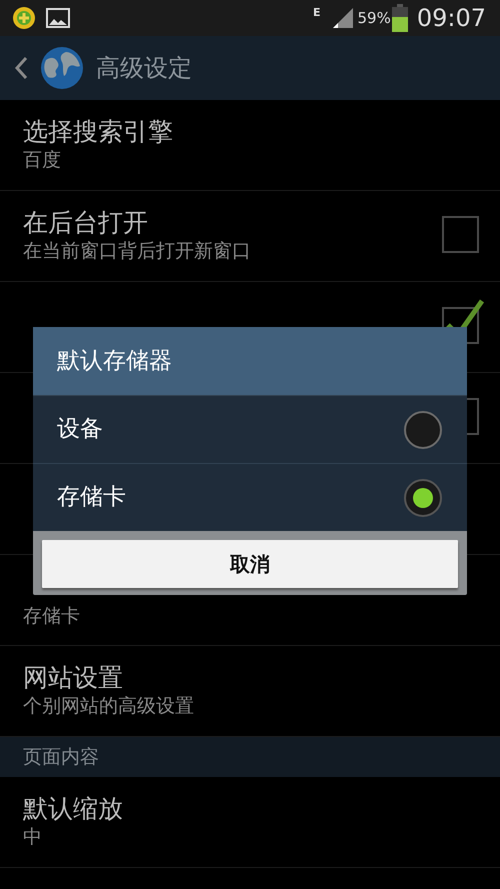 The image size is (500, 889). What do you see at coordinates (144, 68) in the screenshot?
I see `screen-title: 高级设定` at bounding box center [144, 68].